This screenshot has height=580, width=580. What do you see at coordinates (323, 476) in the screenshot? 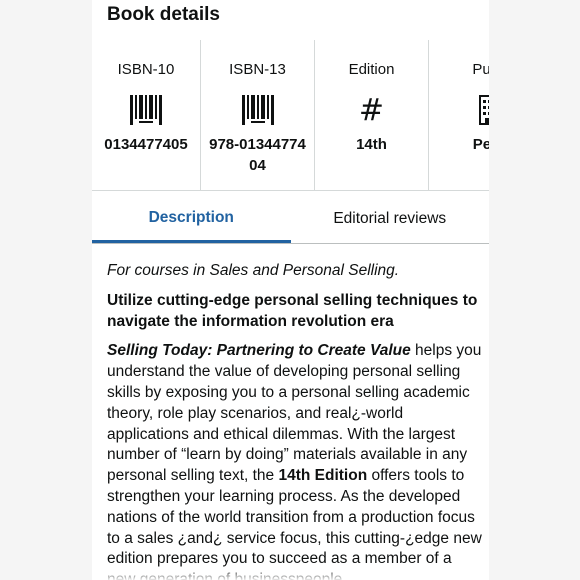
I see `description-edition: 14th Edition` at bounding box center [323, 476].